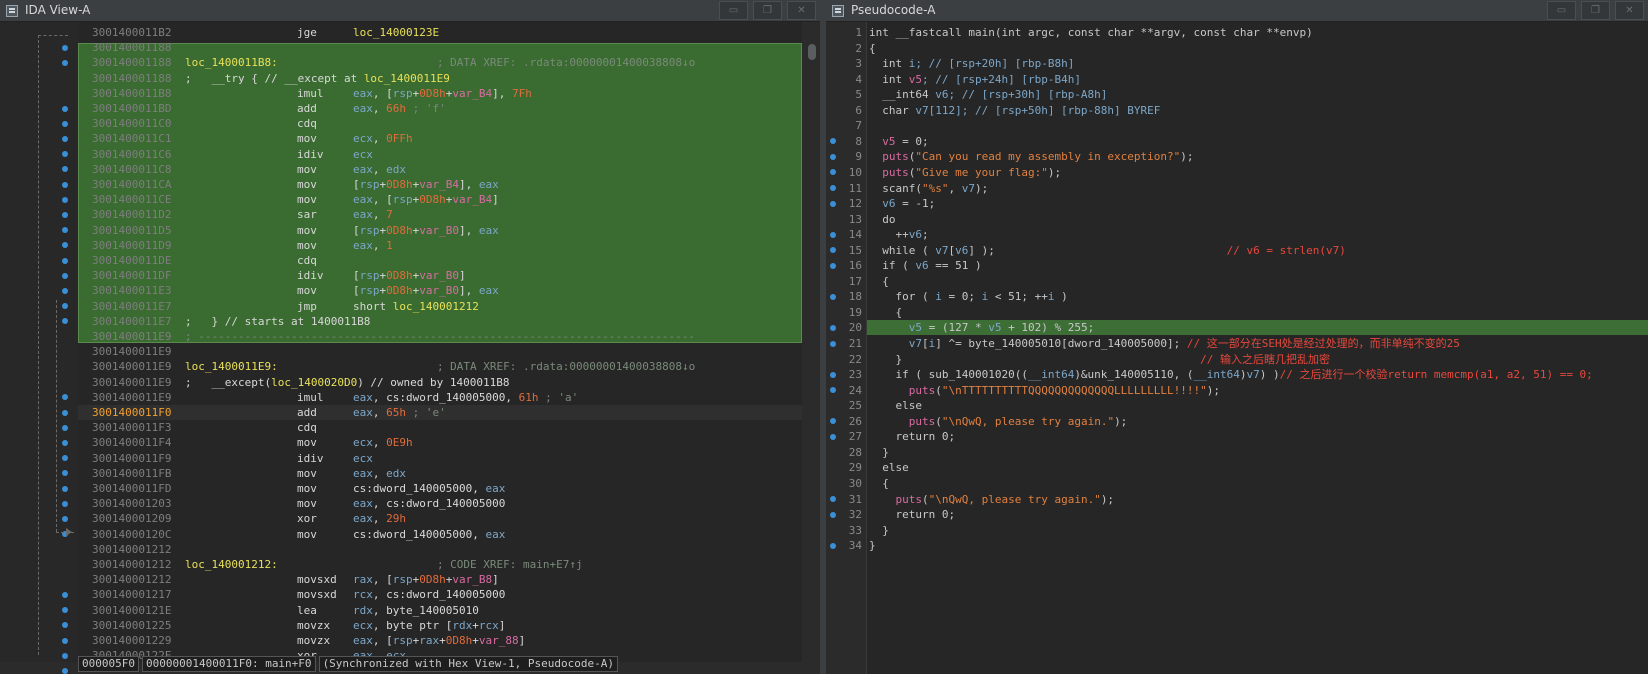 The height and width of the screenshot is (674, 1648). I want to click on disasm-line: 3001400011F0 add eax, 65h ; 'e', so click(440, 412).